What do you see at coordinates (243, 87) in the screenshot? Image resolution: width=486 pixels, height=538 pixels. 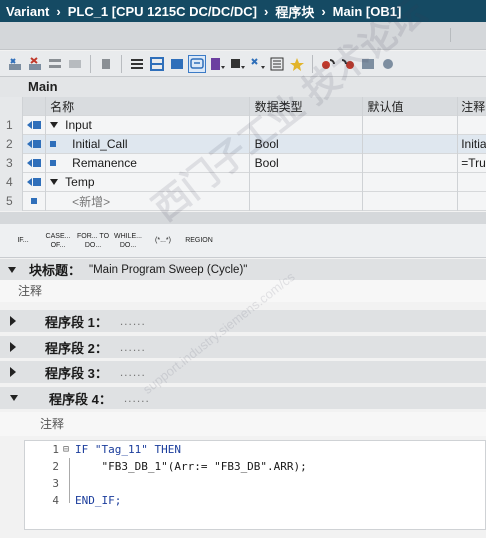 I see `block-interface-title: Main` at bounding box center [243, 87].